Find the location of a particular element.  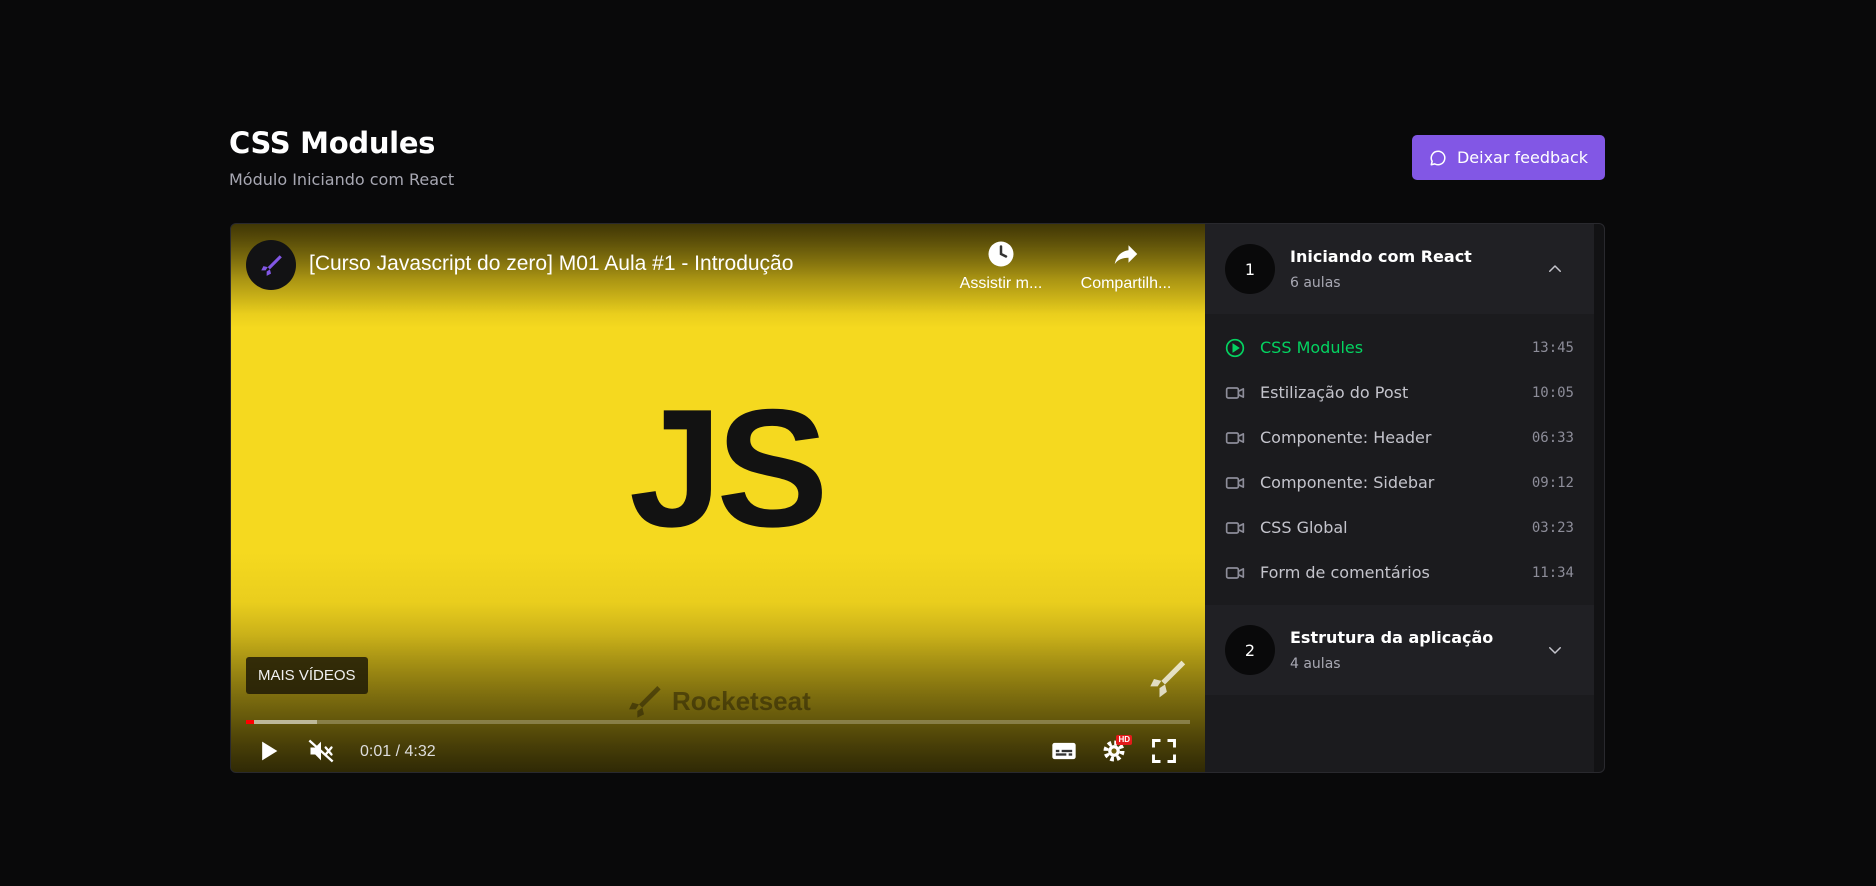

lesson-duration: 11:34 is located at coordinates (1552, 572).